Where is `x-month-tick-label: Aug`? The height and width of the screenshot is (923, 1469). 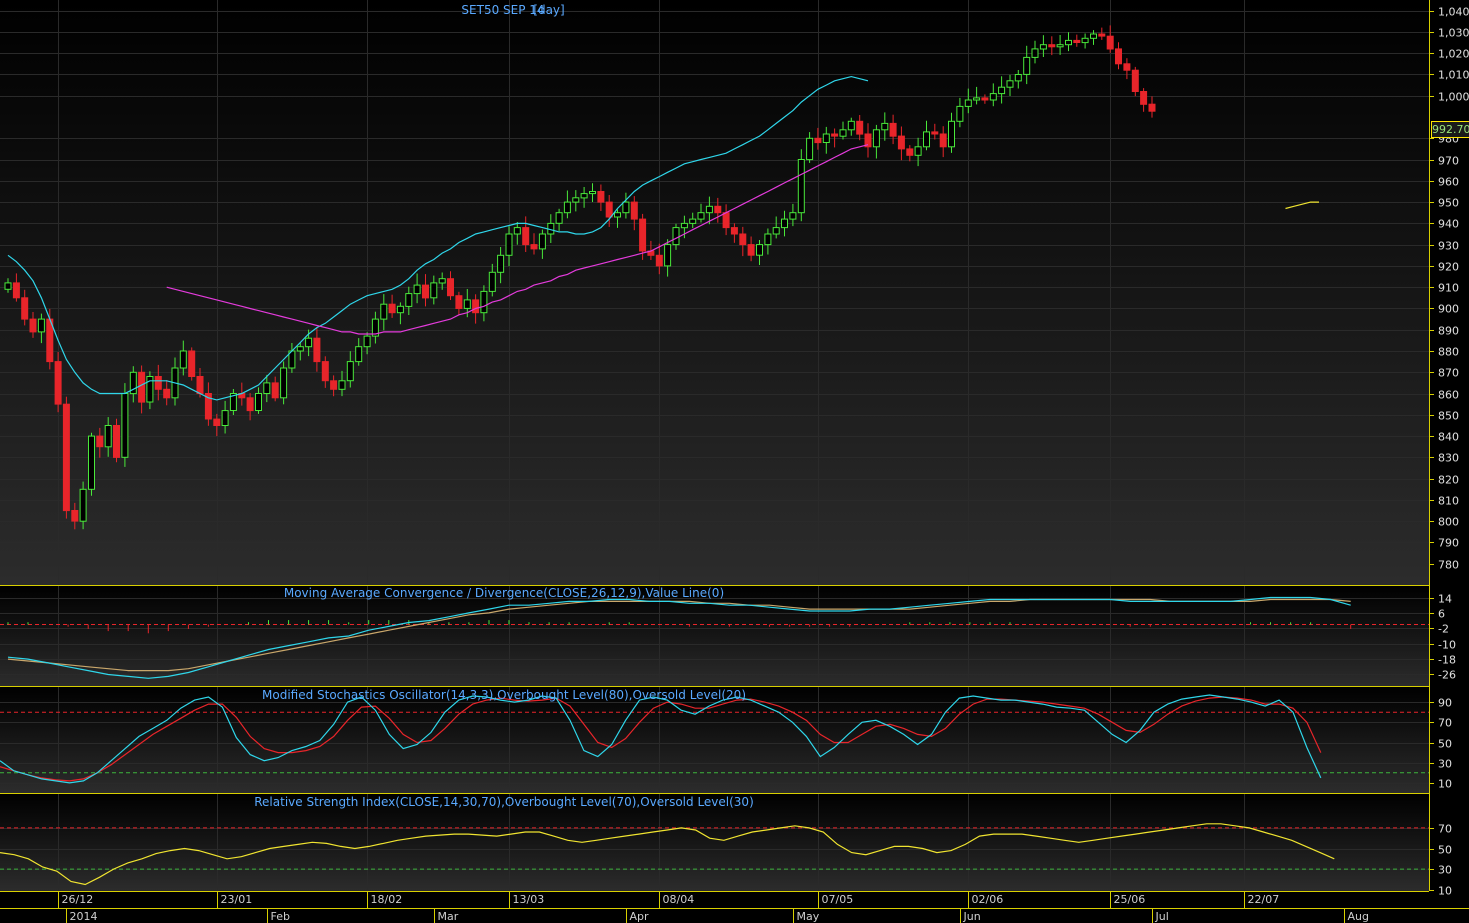 x-month-tick-label: Aug is located at coordinates (1358, 916).